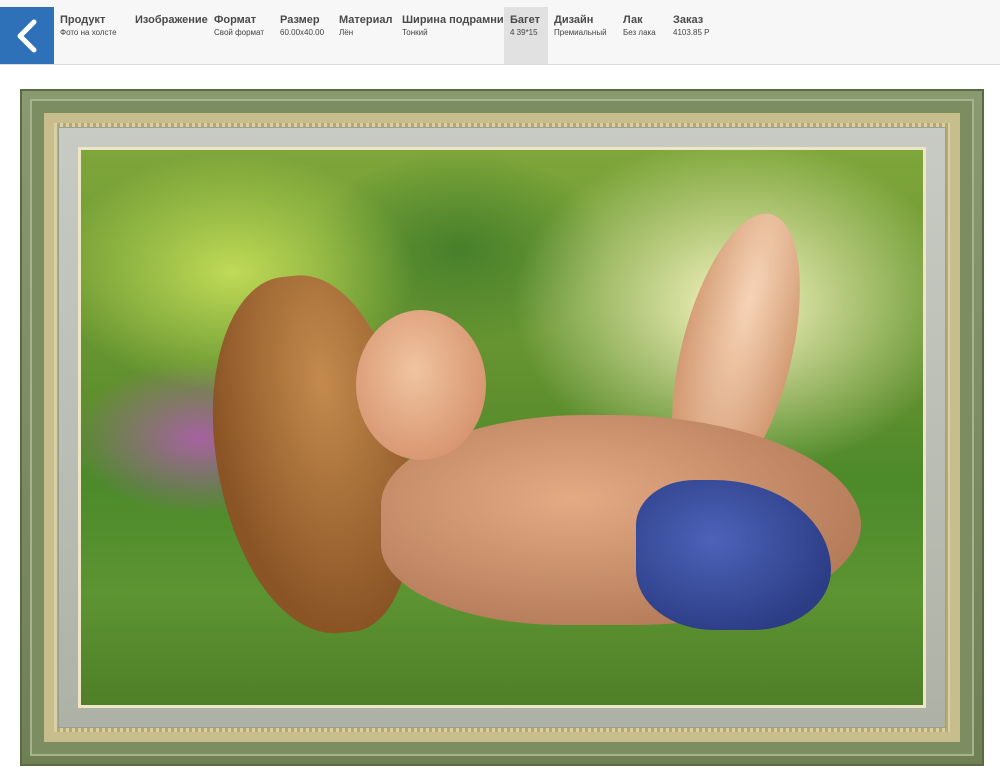 The width and height of the screenshot is (1000, 772). I want to click on step-title: Размер, so click(300, 20).